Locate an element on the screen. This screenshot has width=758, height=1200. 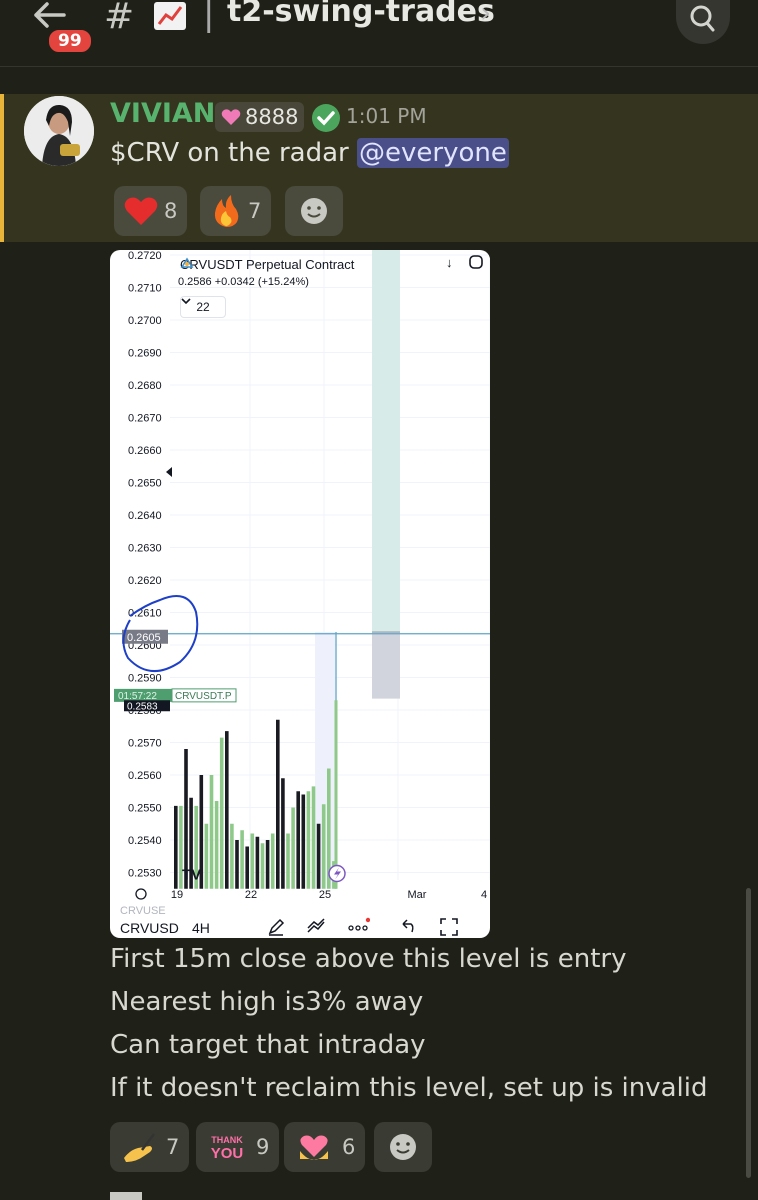
y-tick-label: 0.2670 is located at coordinates (145, 419).